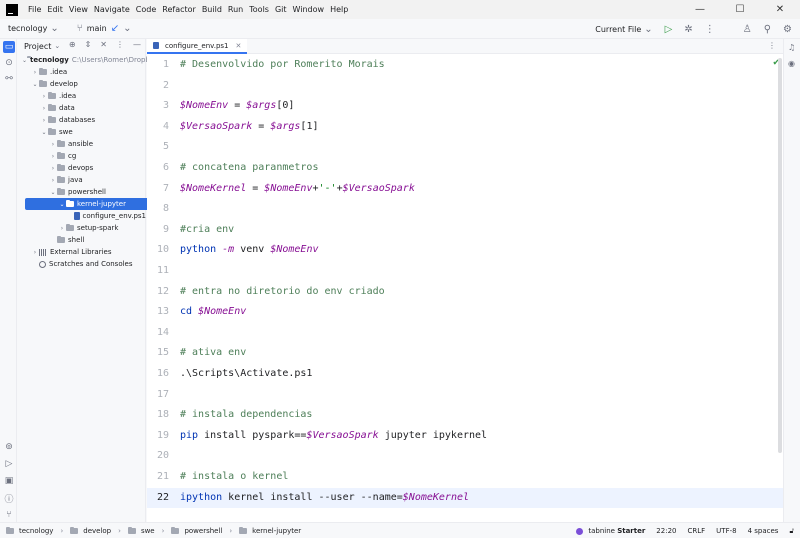 Image resolution: width=800 pixels, height=538 pixels. What do you see at coordinates (78, 9) in the screenshot?
I see `menu-view: View` at bounding box center [78, 9].